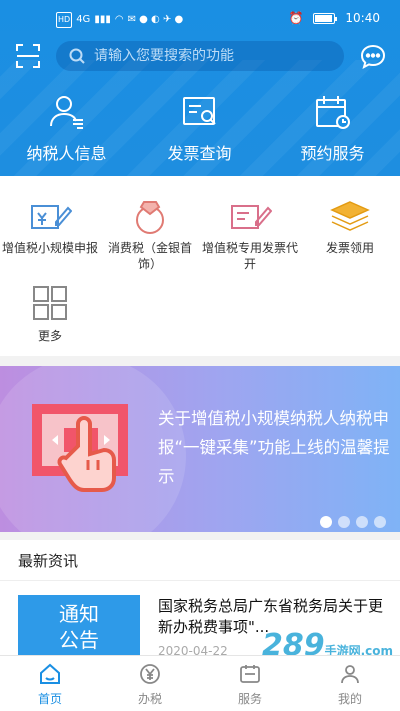  I want to click on service-vat-special-invoice: 增值税专用发票代开, so click(250, 234).